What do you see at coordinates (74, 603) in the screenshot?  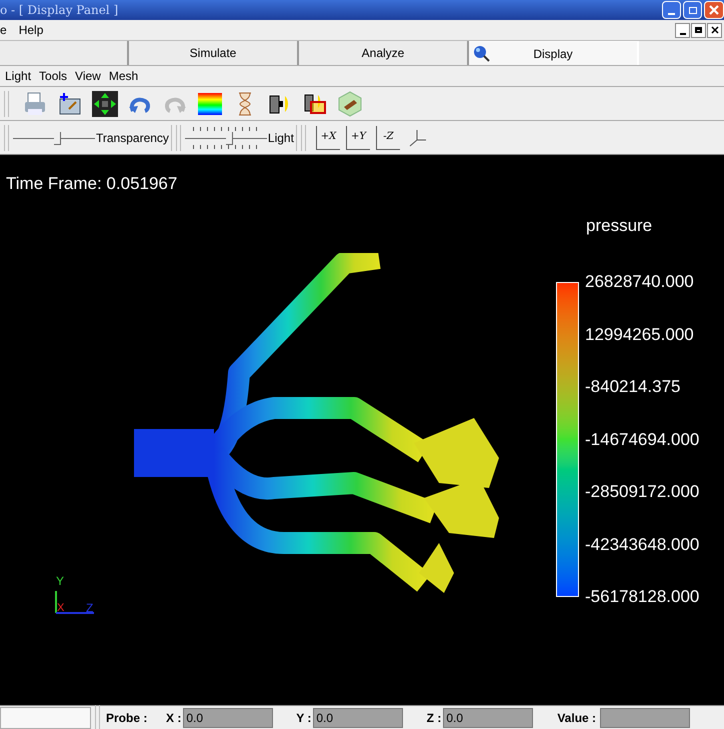 I see `axis-triad-icon` at bounding box center [74, 603].